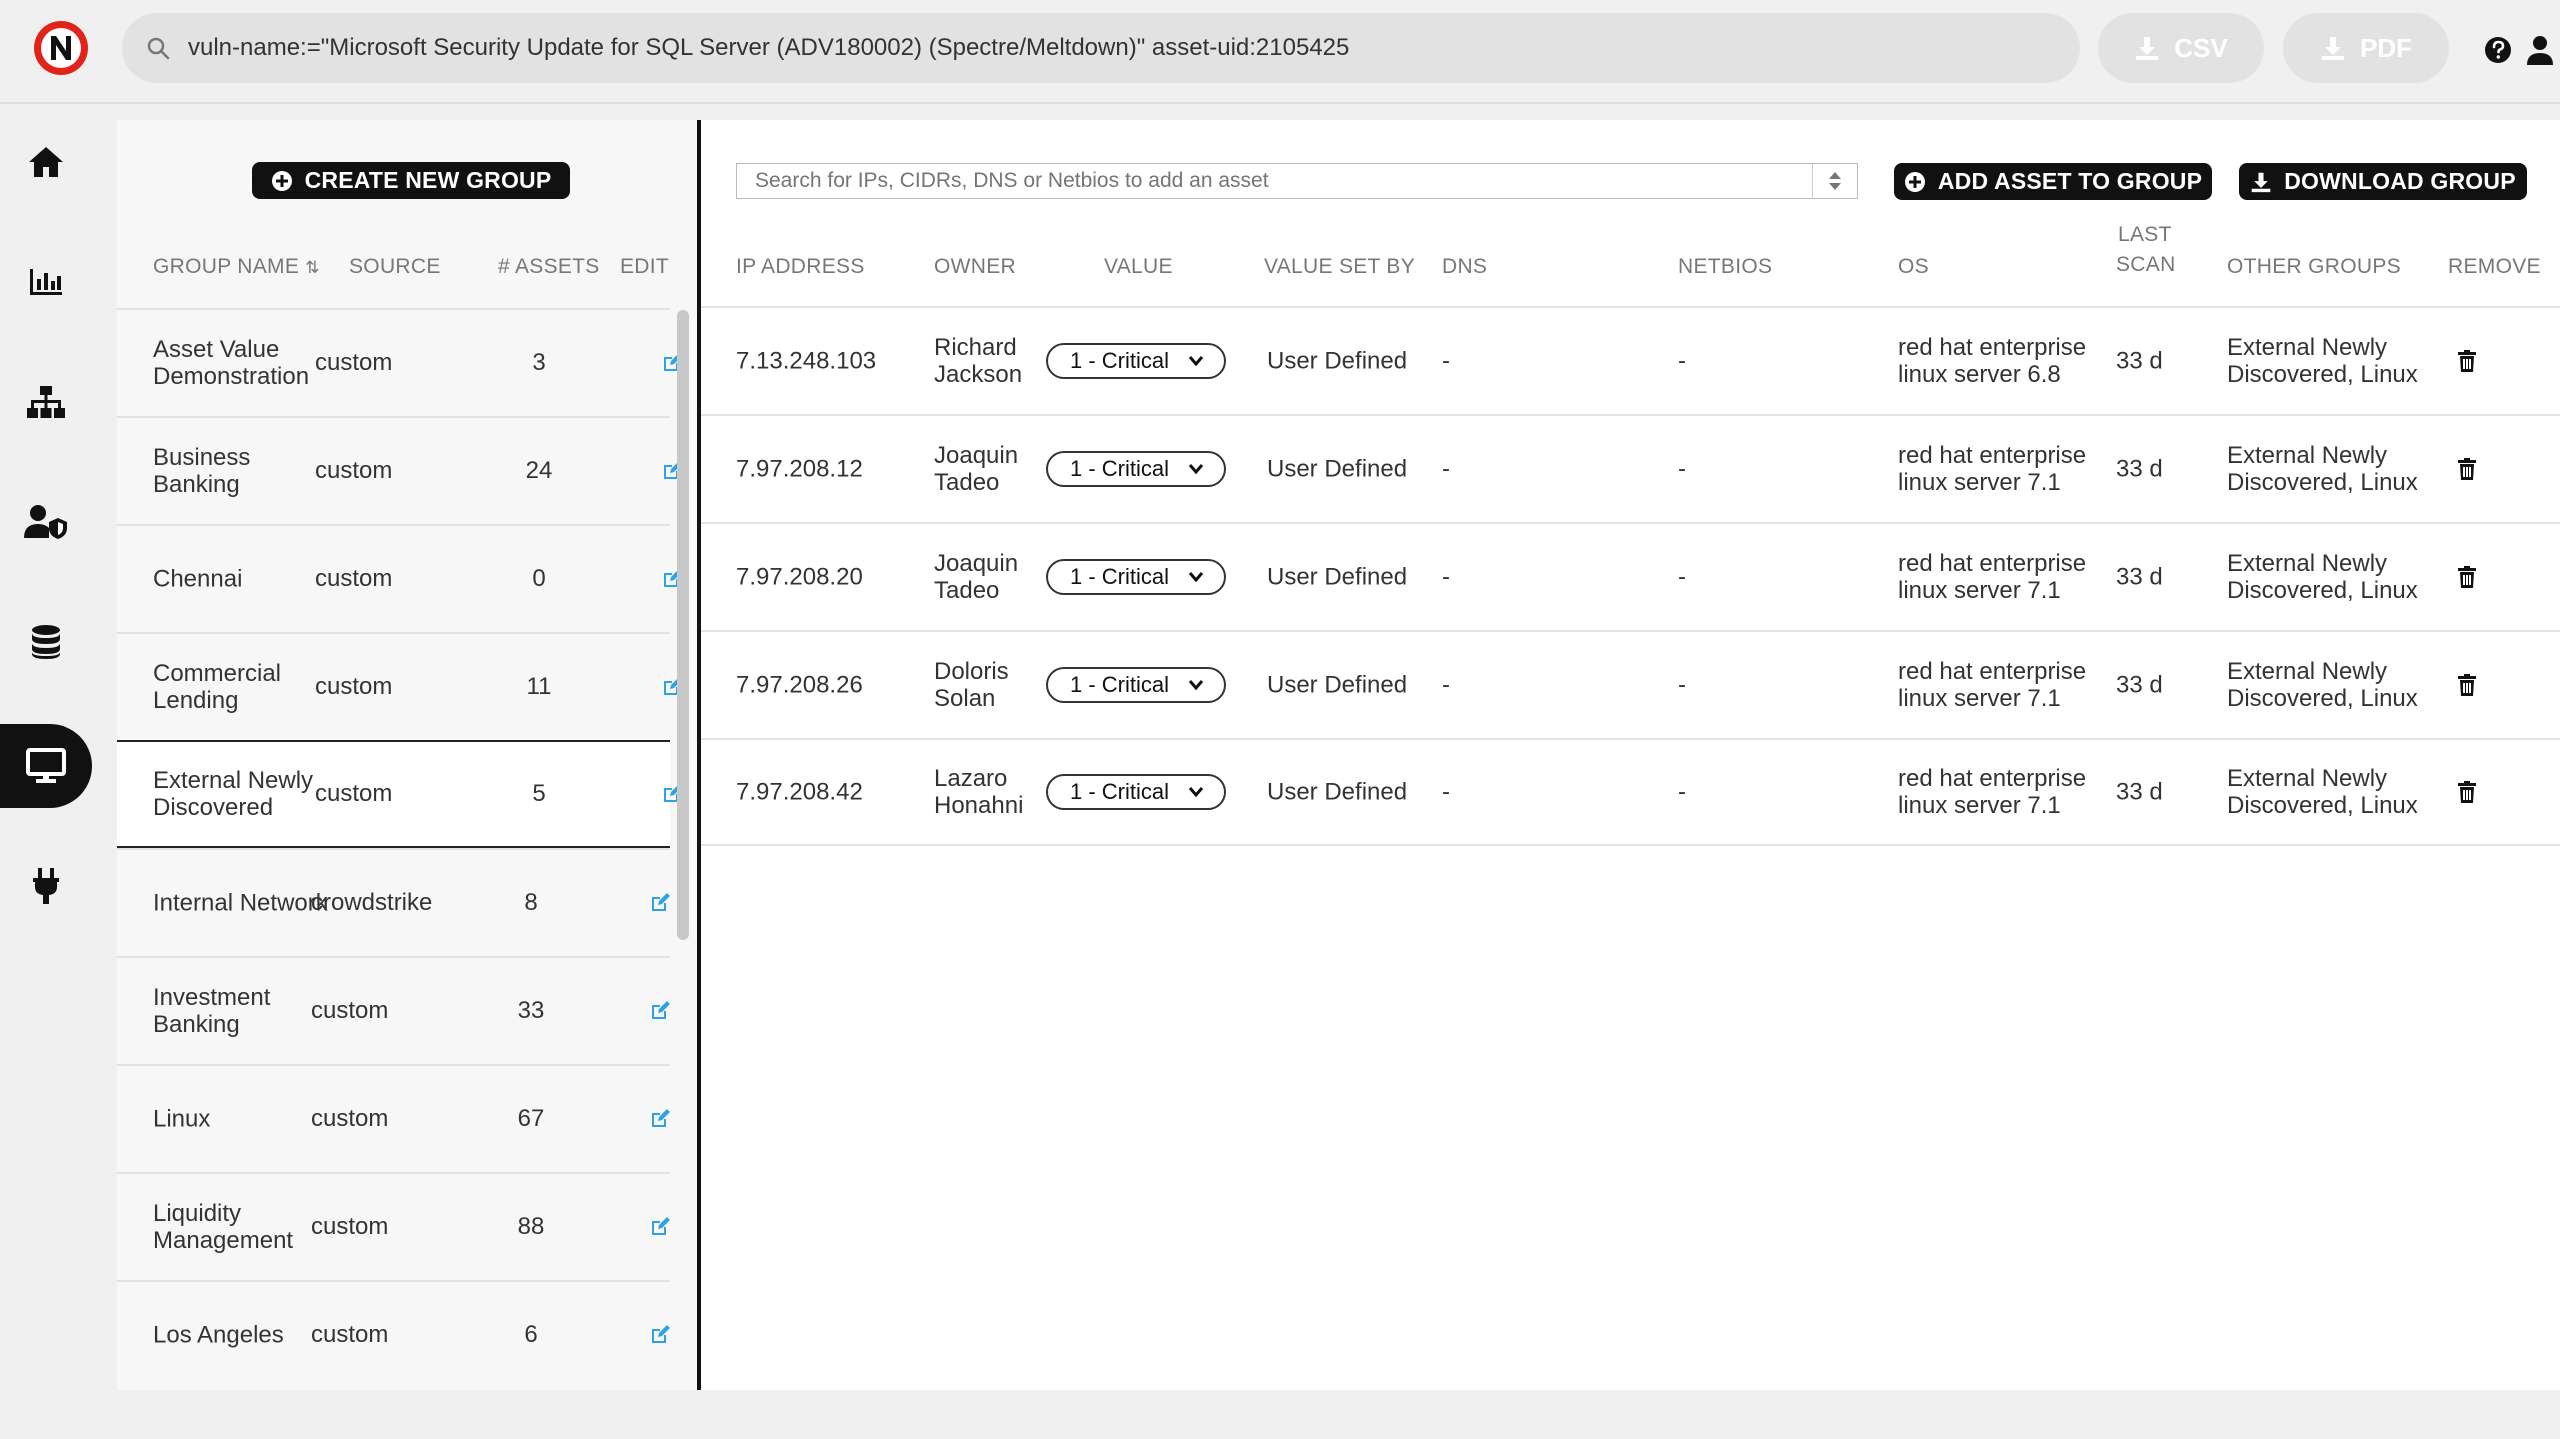 Image resolution: width=2560 pixels, height=1439 pixels. Describe the element at coordinates (393, 1118) in the screenshot. I see `group-row: Linux custom 67` at that location.